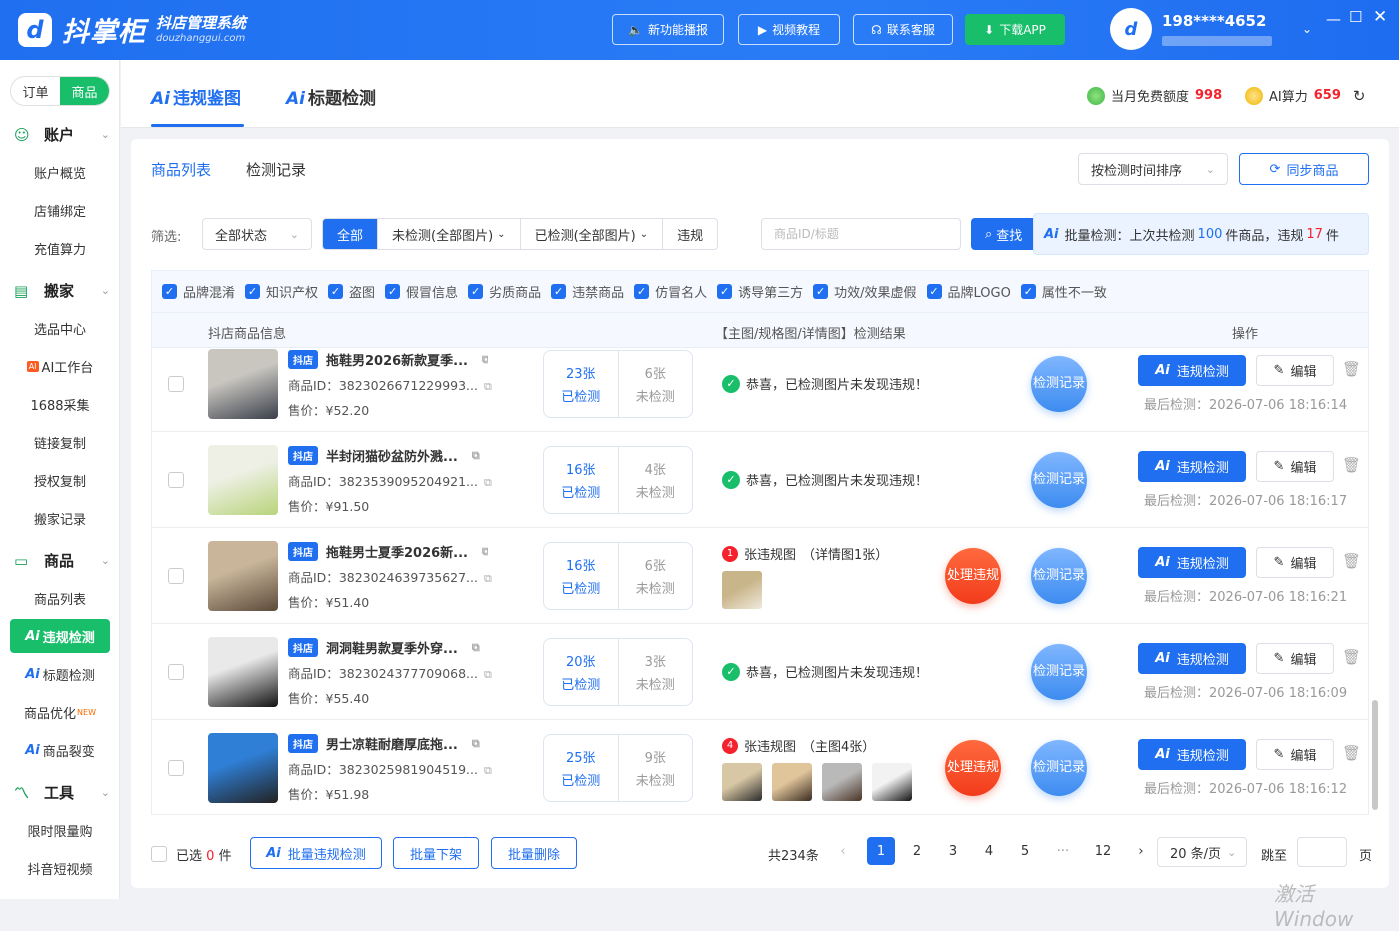  What do you see at coordinates (331, 96) in the screenshot?
I see `tab-title-check: Ai 标题检测` at bounding box center [331, 96].